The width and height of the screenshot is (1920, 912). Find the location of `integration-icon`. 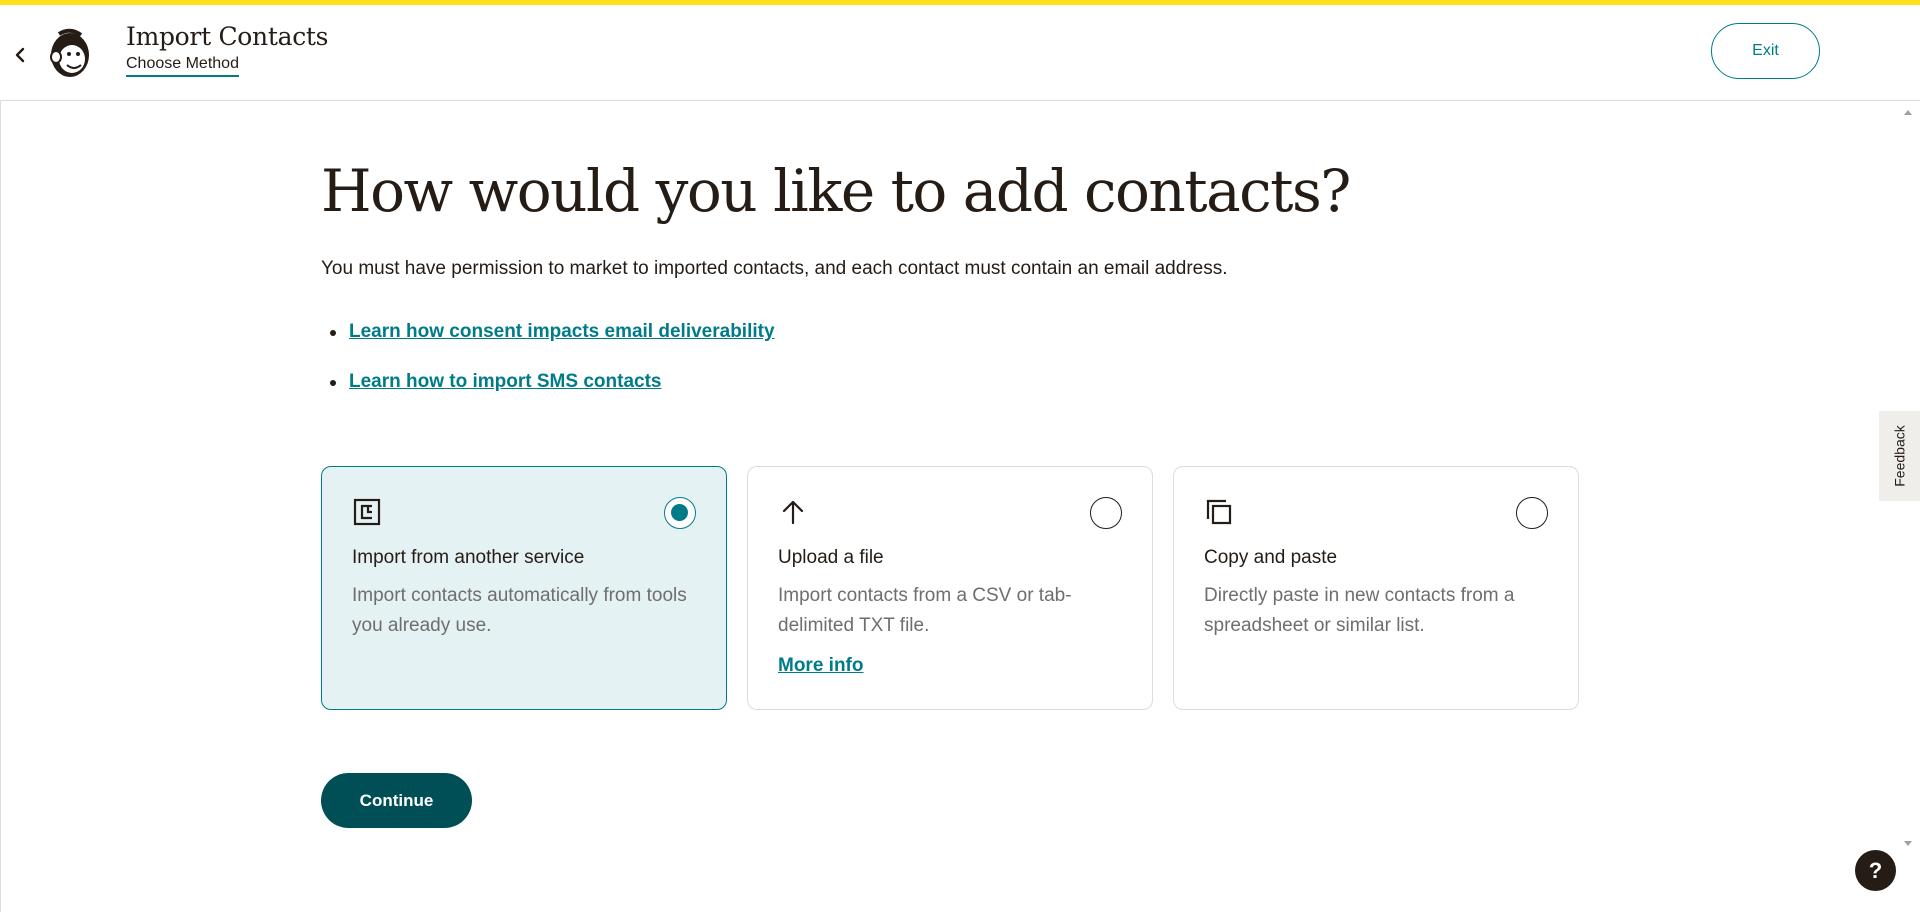

integration-icon is located at coordinates (367, 512).